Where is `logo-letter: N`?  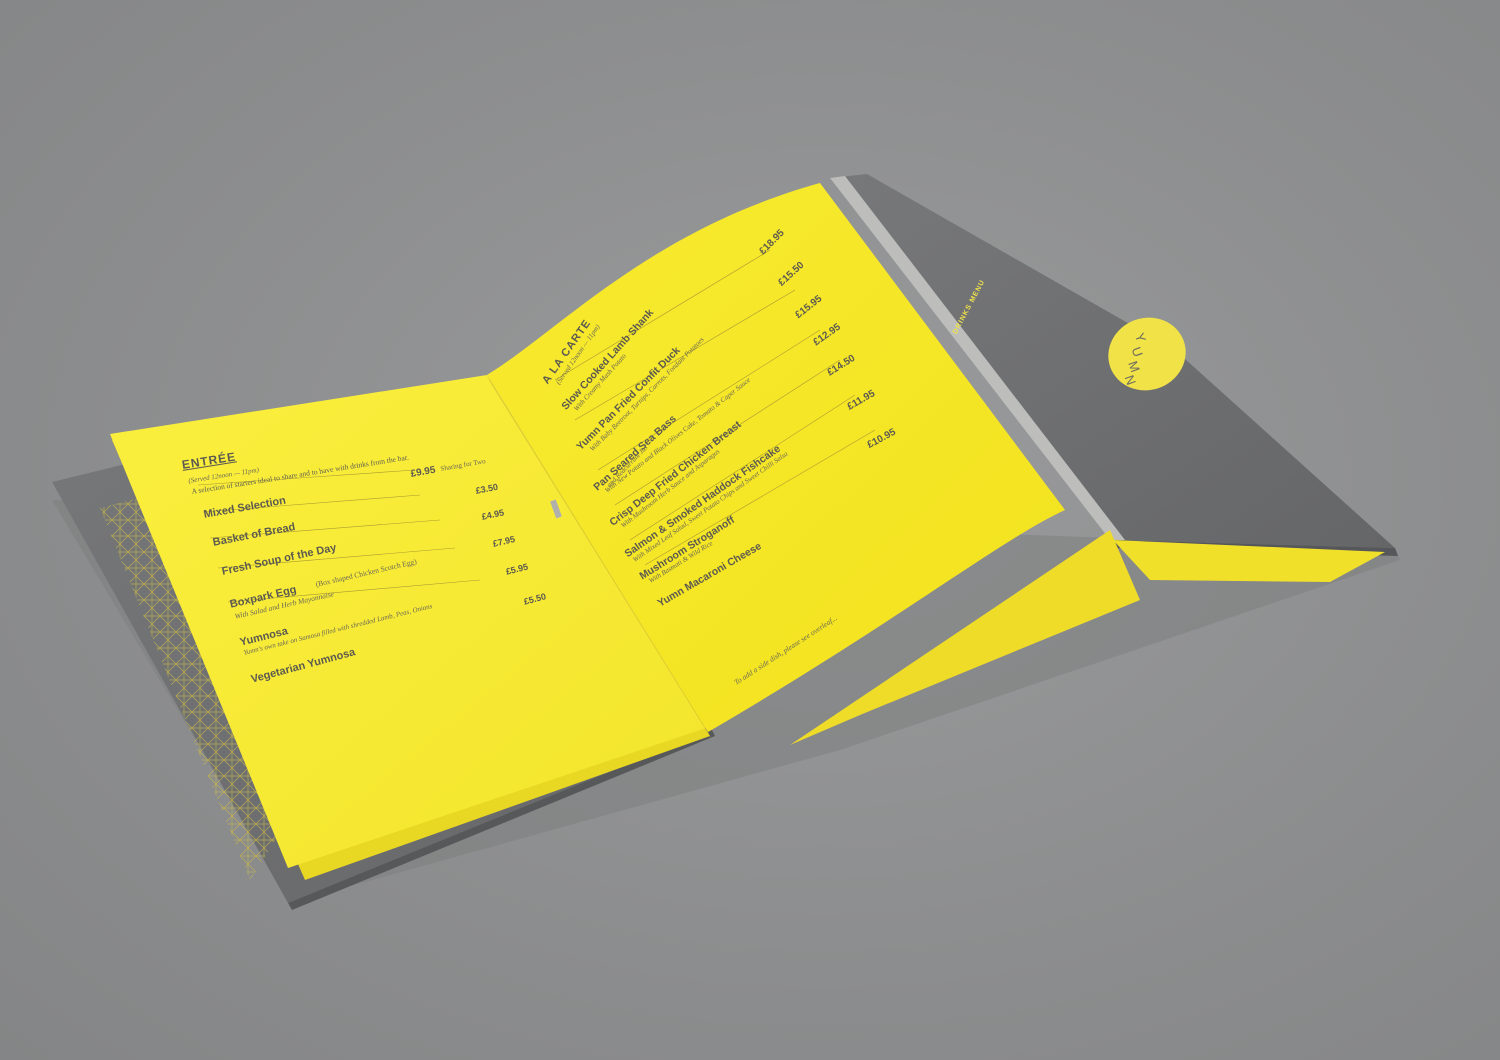 logo-letter: N is located at coordinates (1130, 380).